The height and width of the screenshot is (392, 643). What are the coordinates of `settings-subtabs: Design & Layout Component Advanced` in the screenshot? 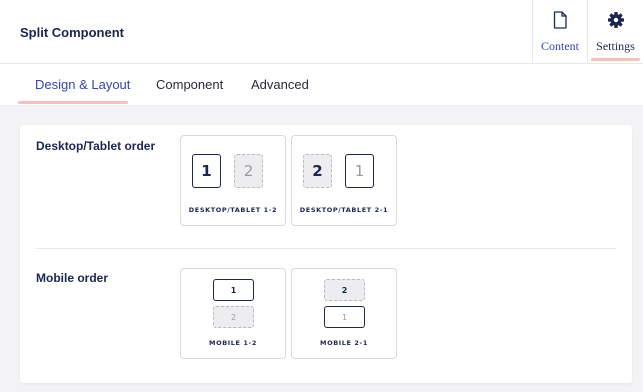 It's located at (321, 85).